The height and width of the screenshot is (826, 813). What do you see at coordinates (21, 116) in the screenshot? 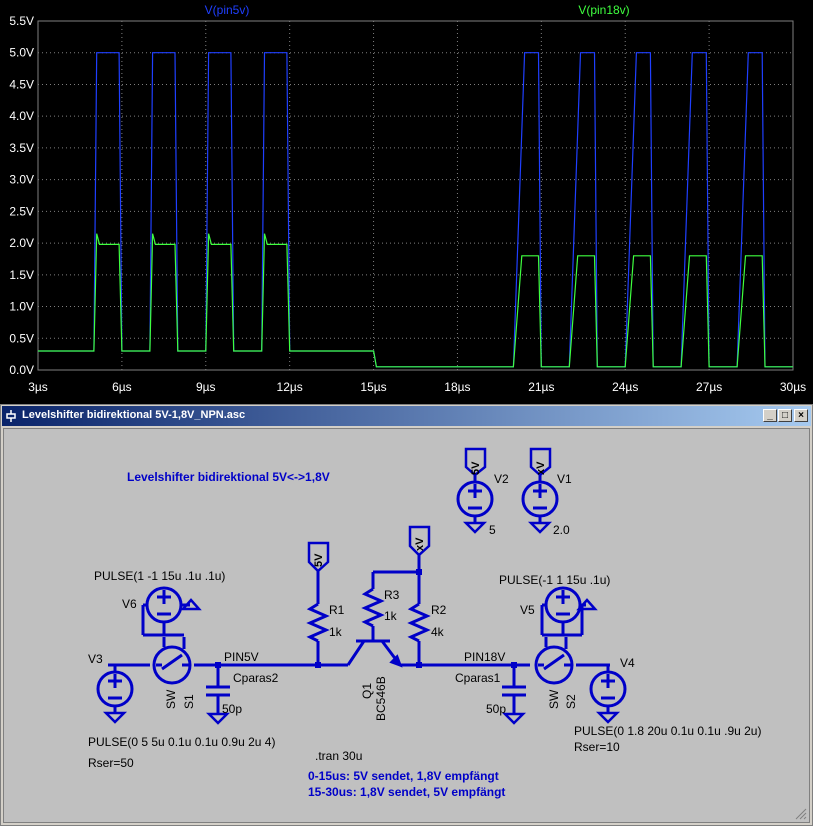
I see `y-tick-label: 4.0V` at bounding box center [21, 116].